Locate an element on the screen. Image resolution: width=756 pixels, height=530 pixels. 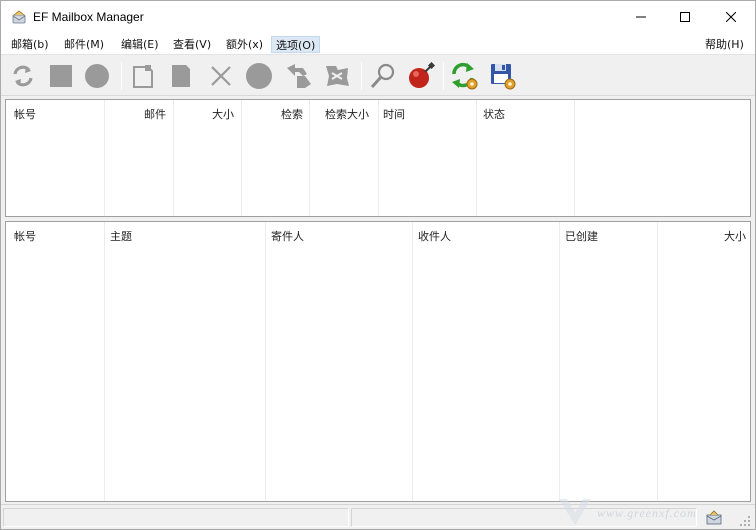
delete-x-icon is located at coordinates (221, 76).